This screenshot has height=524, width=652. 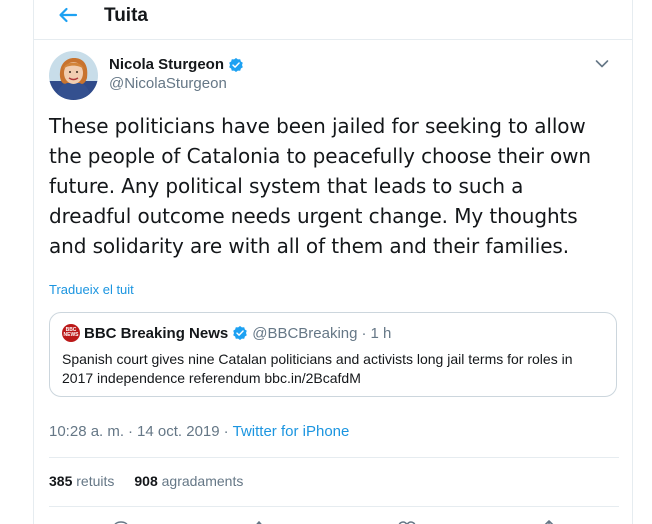 I want to click on author-display-name: Nicola Sturgeon, so click(x=166, y=64).